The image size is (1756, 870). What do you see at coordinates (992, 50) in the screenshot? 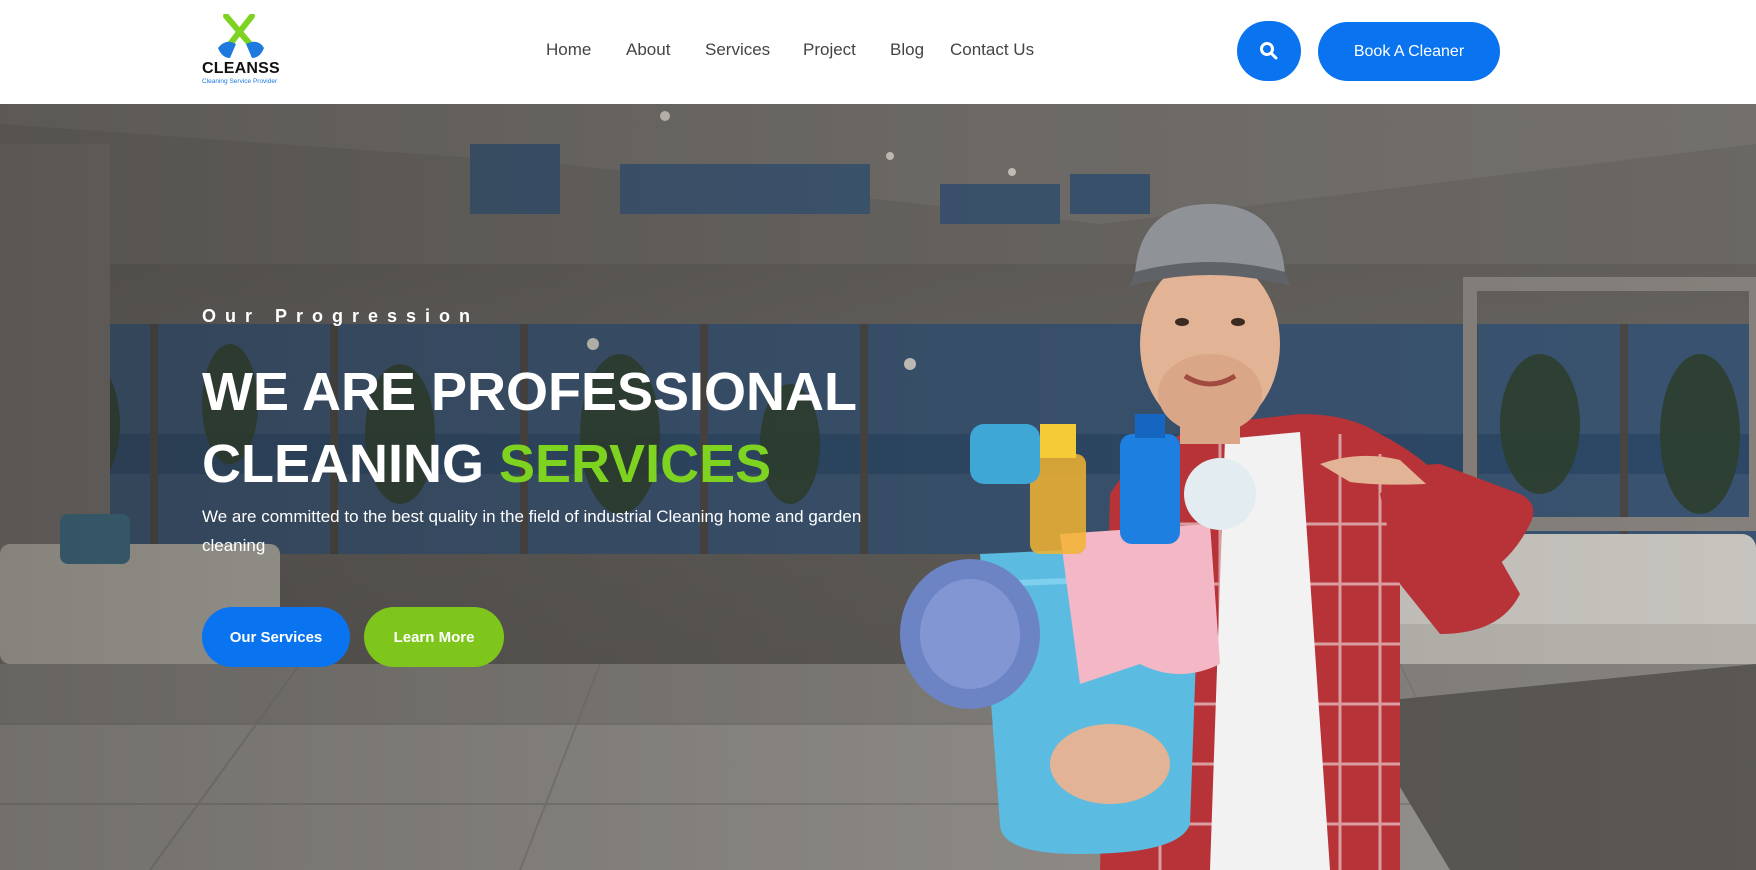
I see `nav-item-contact: Contact Us` at bounding box center [992, 50].